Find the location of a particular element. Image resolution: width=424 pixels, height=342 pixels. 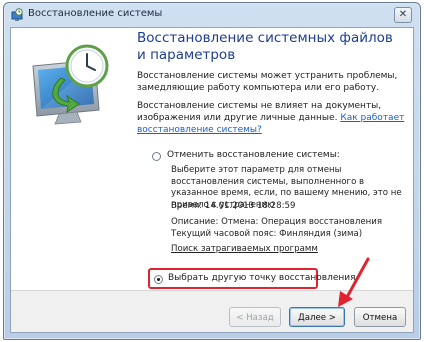

undo-restore-radio is located at coordinates (156, 156).